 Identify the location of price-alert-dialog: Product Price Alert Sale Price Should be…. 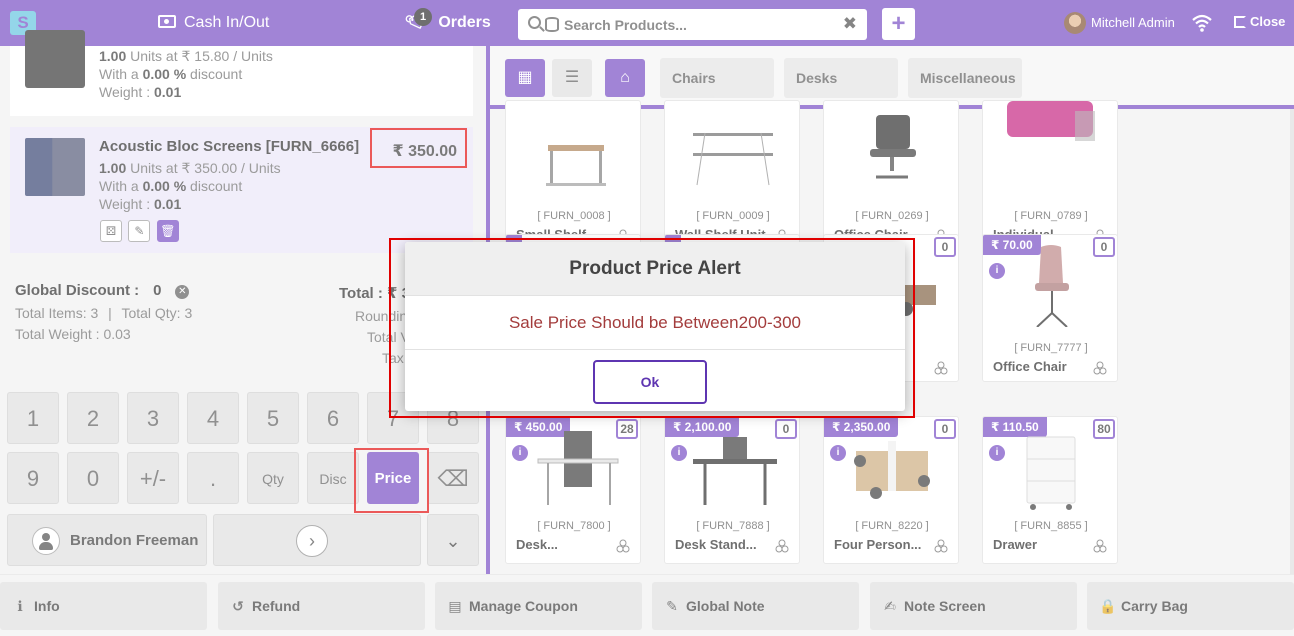
(655, 326).